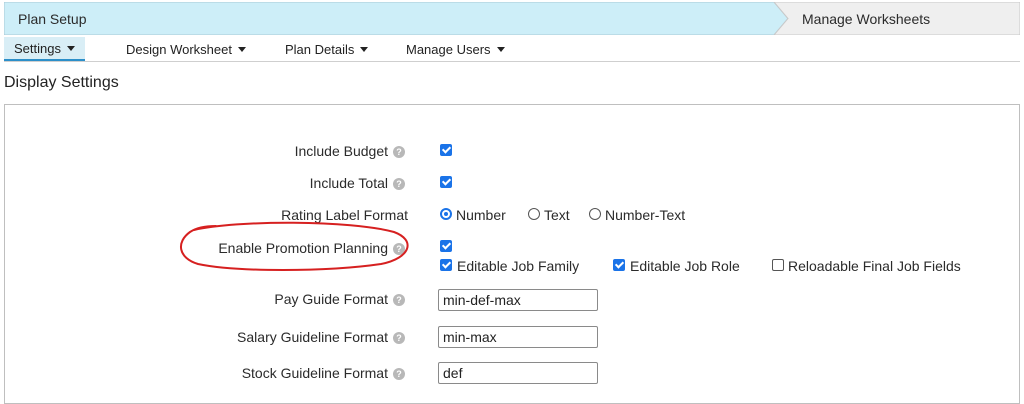 The width and height of the screenshot is (1024, 404). What do you see at coordinates (557, 215) in the screenshot?
I see `radio-text-label: Text` at bounding box center [557, 215].